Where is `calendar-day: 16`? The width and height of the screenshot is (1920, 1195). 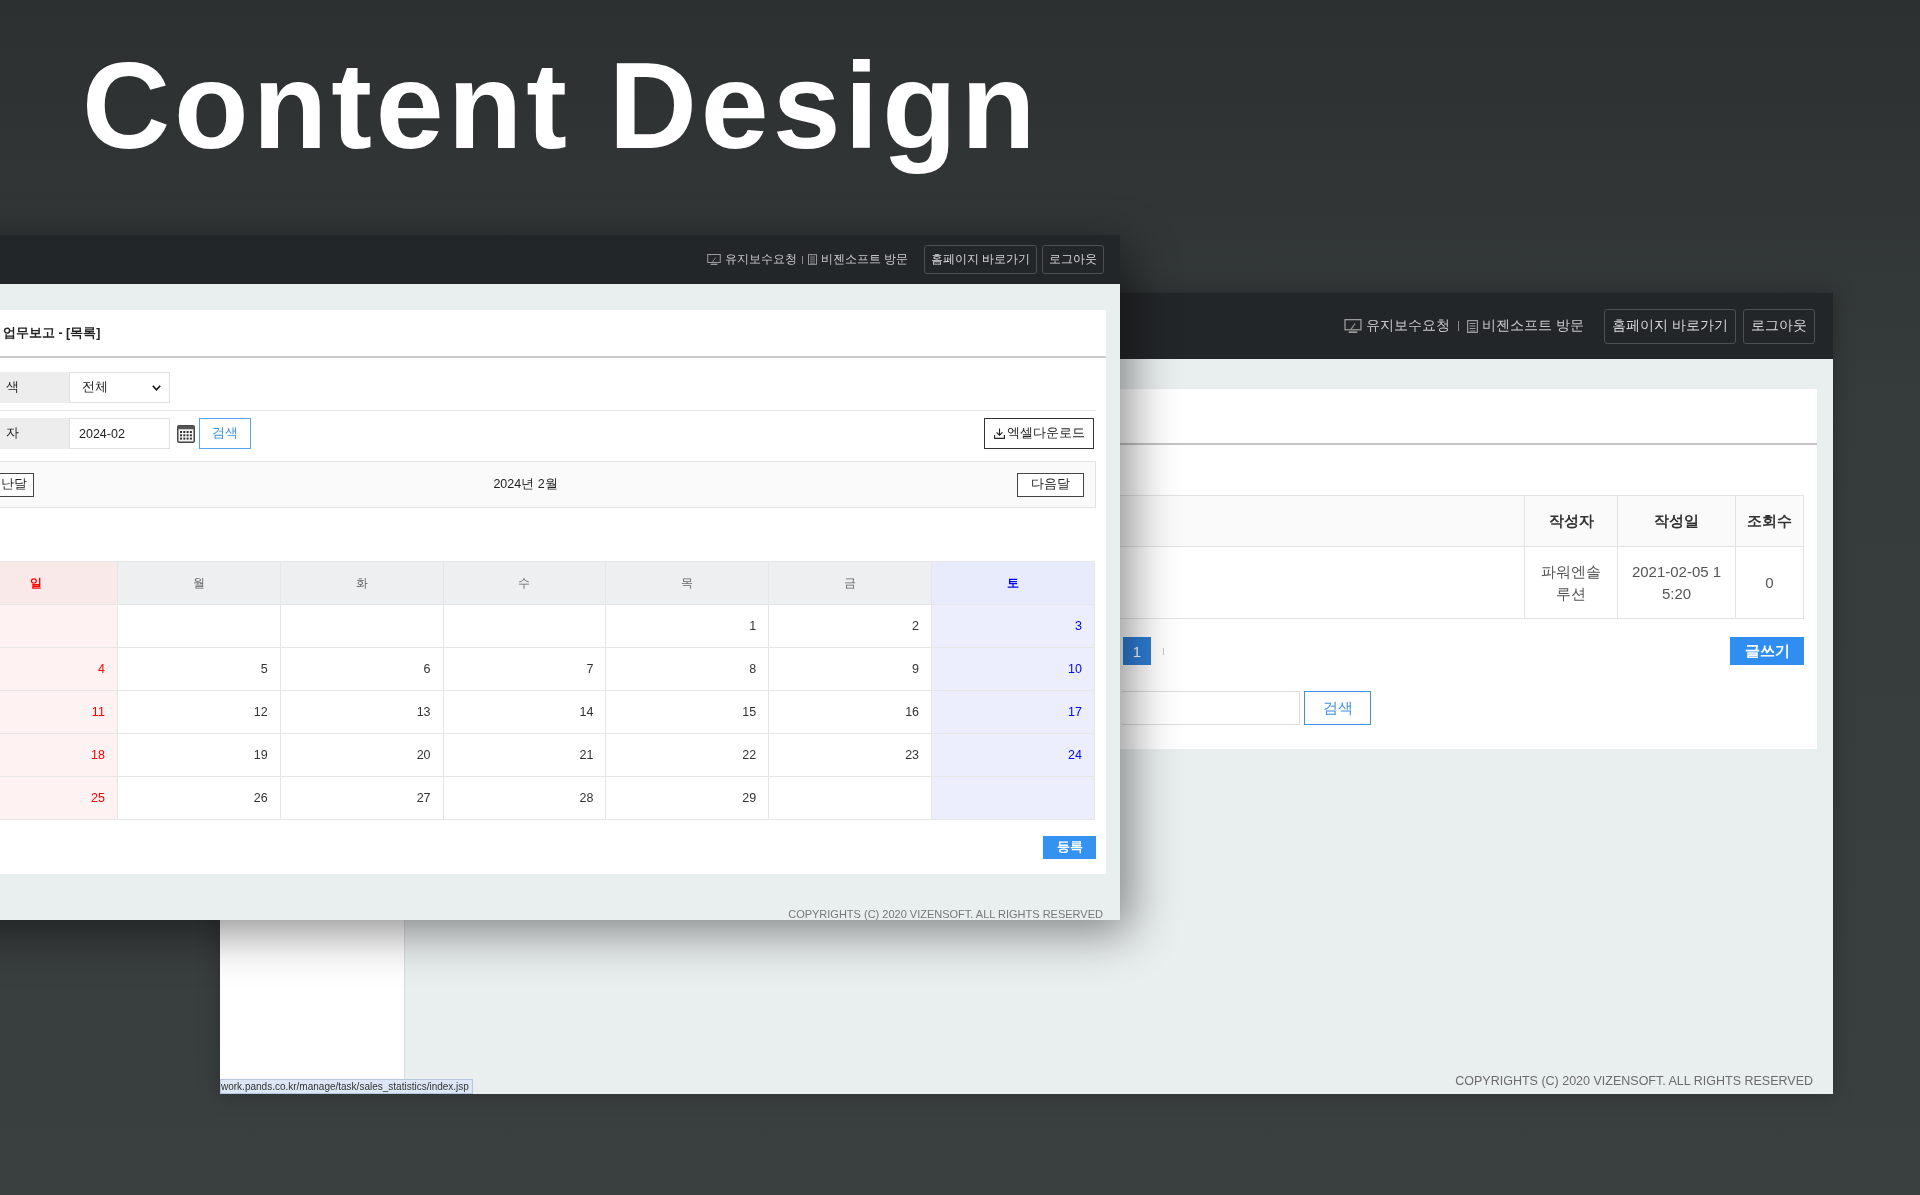 calendar-day: 16 is located at coordinates (850, 712).